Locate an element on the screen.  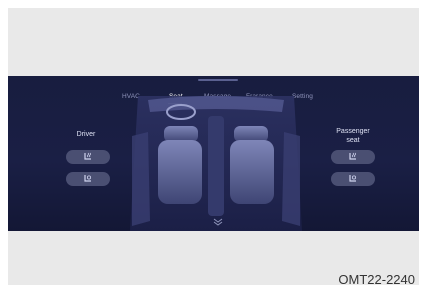
driver-seat-ventilation-button is located at coordinates (88, 179).